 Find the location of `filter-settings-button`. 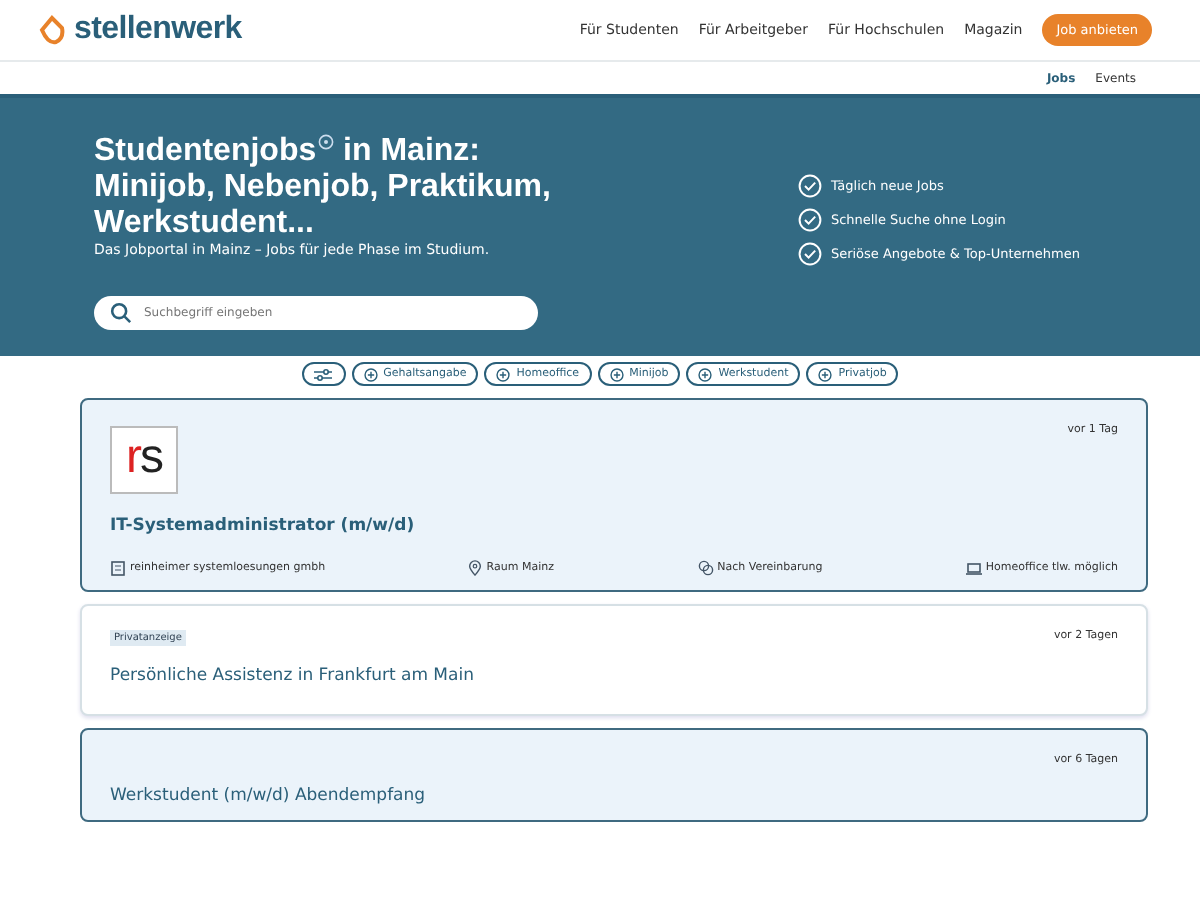

filter-settings-button is located at coordinates (323, 374).